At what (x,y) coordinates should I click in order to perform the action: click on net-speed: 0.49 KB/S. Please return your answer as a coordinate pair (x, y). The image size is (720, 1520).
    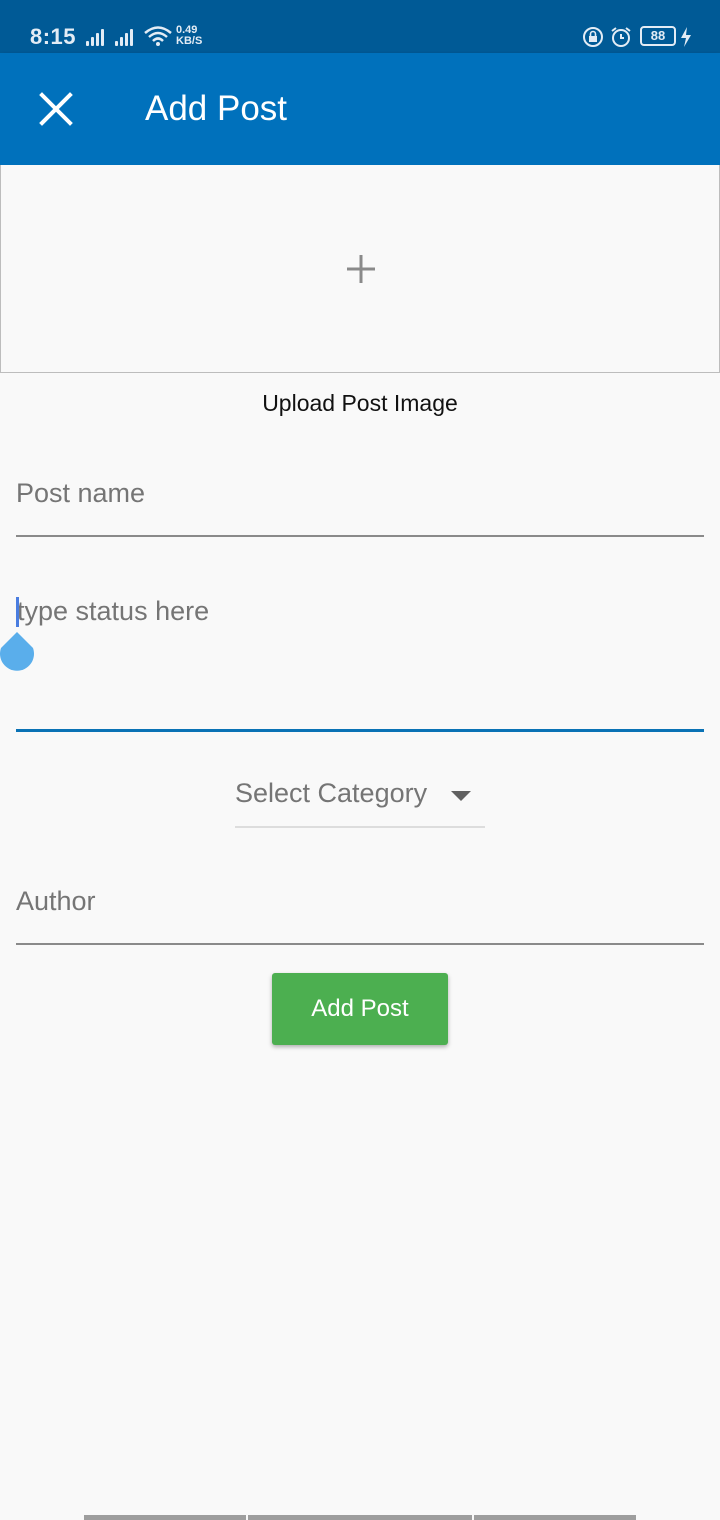
    Looking at the image, I should click on (189, 36).